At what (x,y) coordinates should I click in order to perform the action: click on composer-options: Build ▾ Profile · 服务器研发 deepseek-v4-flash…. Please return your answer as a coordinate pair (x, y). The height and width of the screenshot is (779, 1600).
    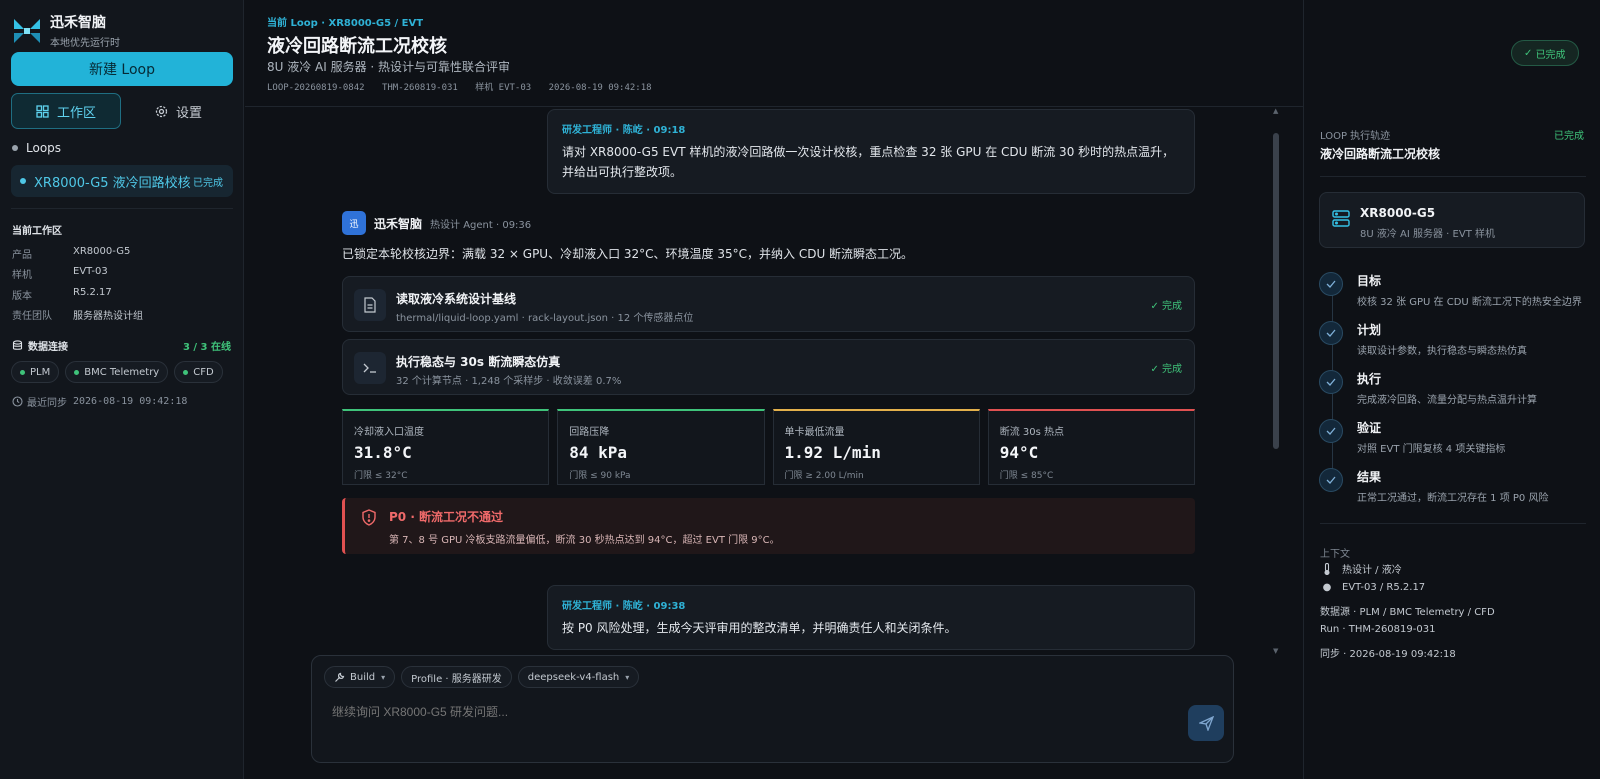
    Looking at the image, I should click on (484, 677).